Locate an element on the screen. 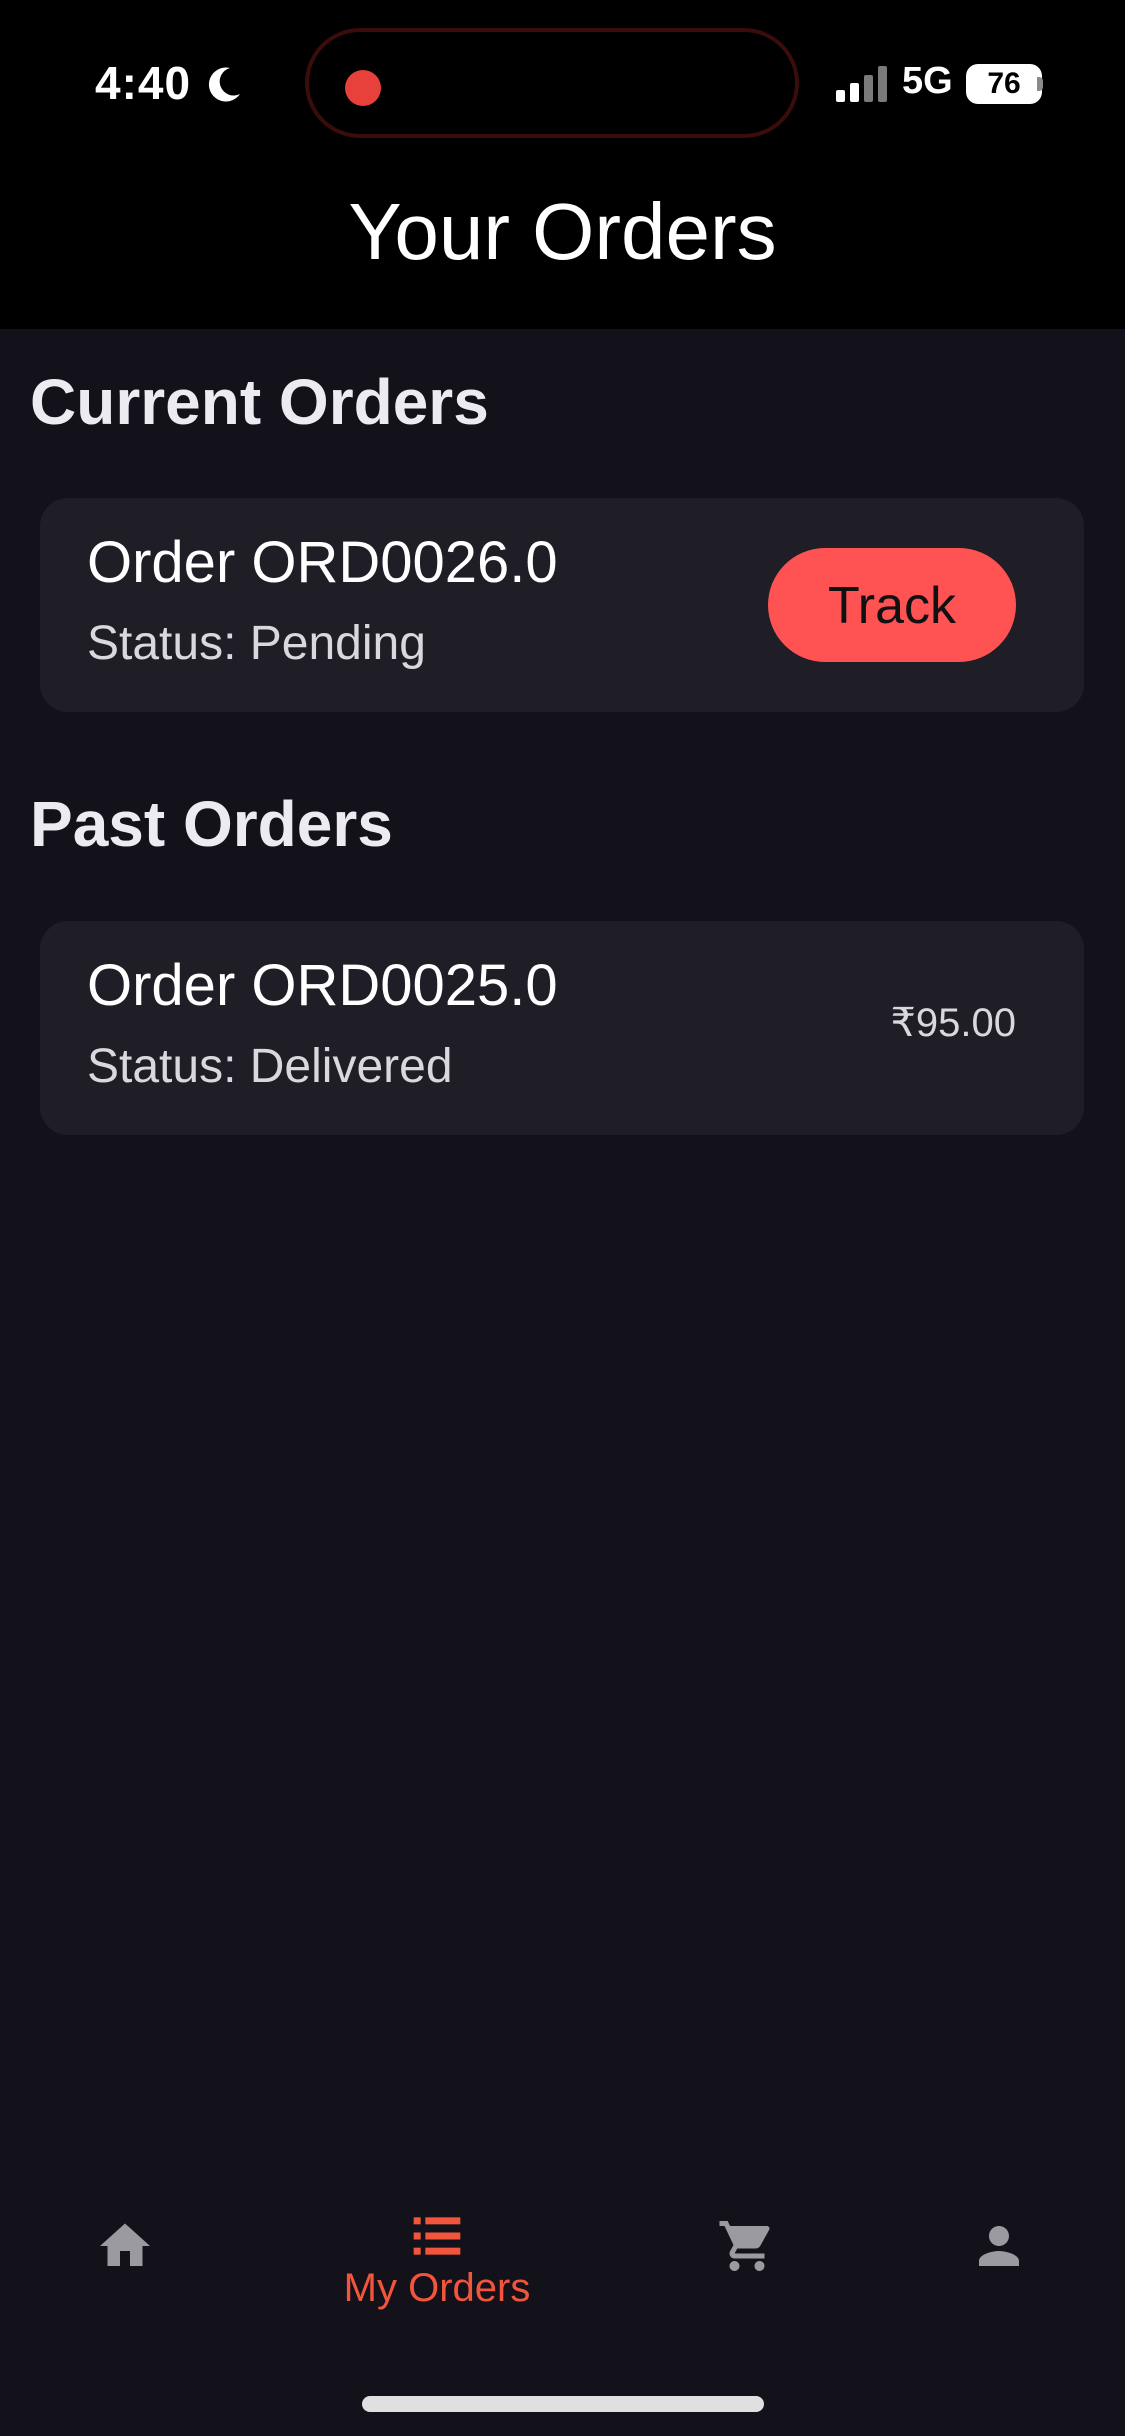 Image resolution: width=1125 pixels, height=2436 pixels. nav-item-home is located at coordinates (125, 2260).